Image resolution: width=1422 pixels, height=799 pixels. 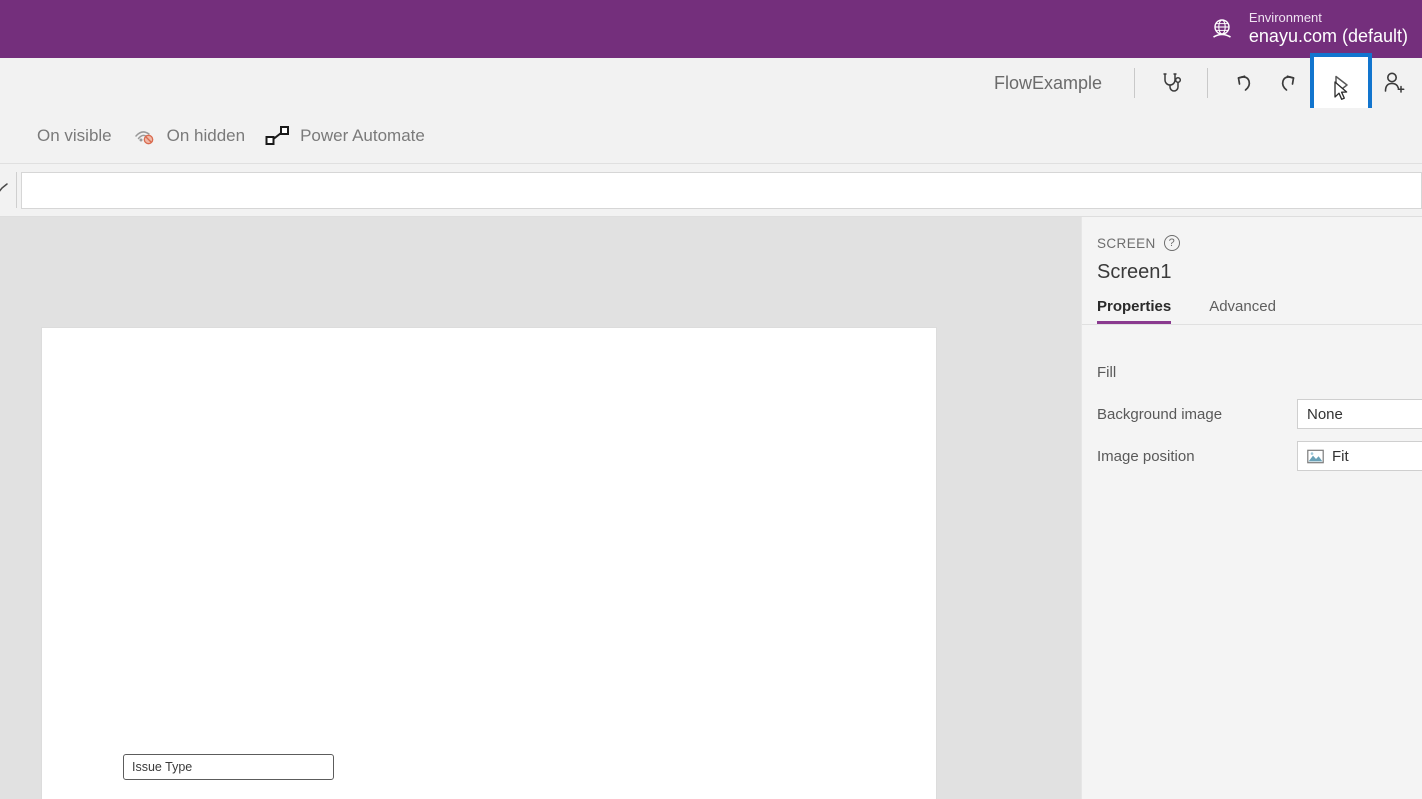 I want to click on undo-arrow-icon, so click(x=1244, y=83).